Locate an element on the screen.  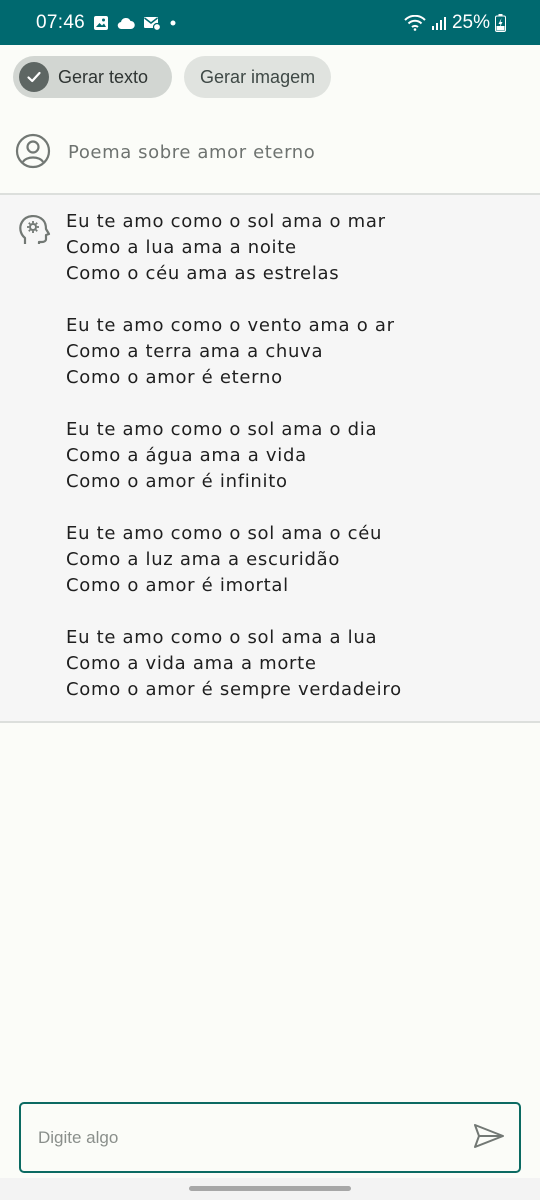
poem-line: Eu te amo como o vento ama o ar is located at coordinates (230, 325).